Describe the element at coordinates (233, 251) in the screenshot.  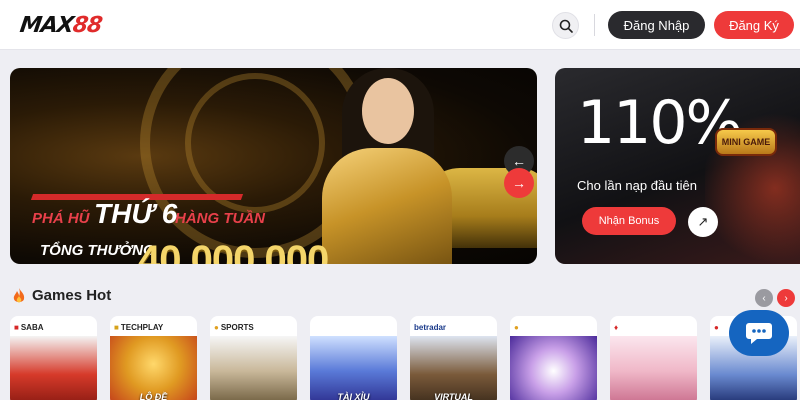
I see `banner-prize-amount: 40.000.000` at that location.